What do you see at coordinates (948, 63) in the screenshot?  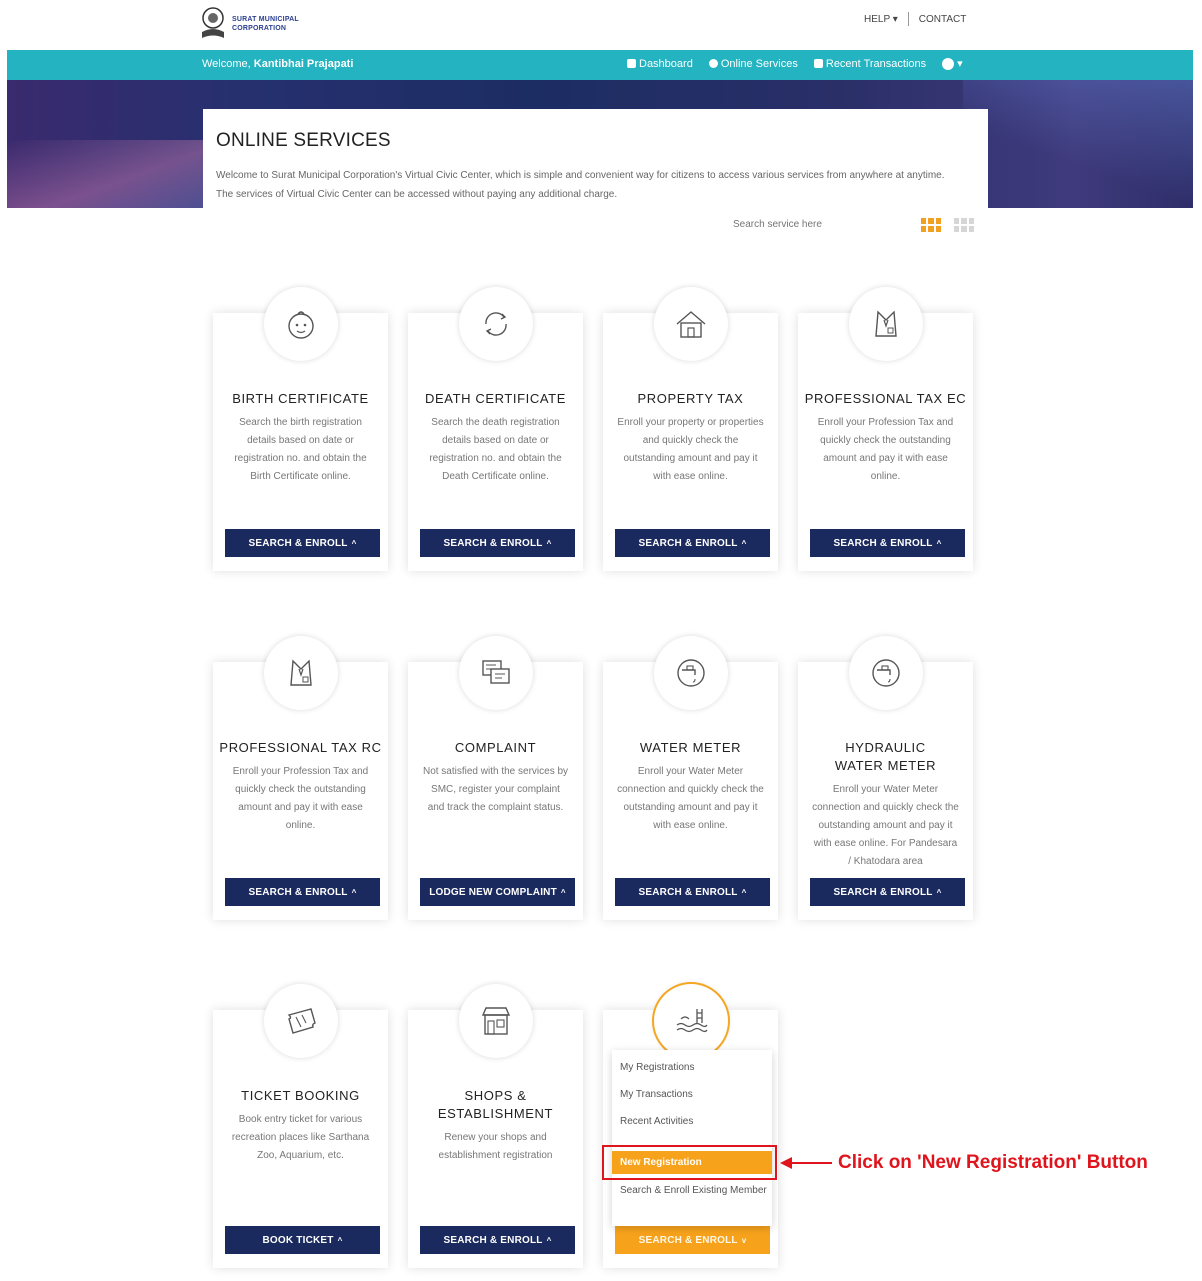 I see `user-icon` at bounding box center [948, 63].